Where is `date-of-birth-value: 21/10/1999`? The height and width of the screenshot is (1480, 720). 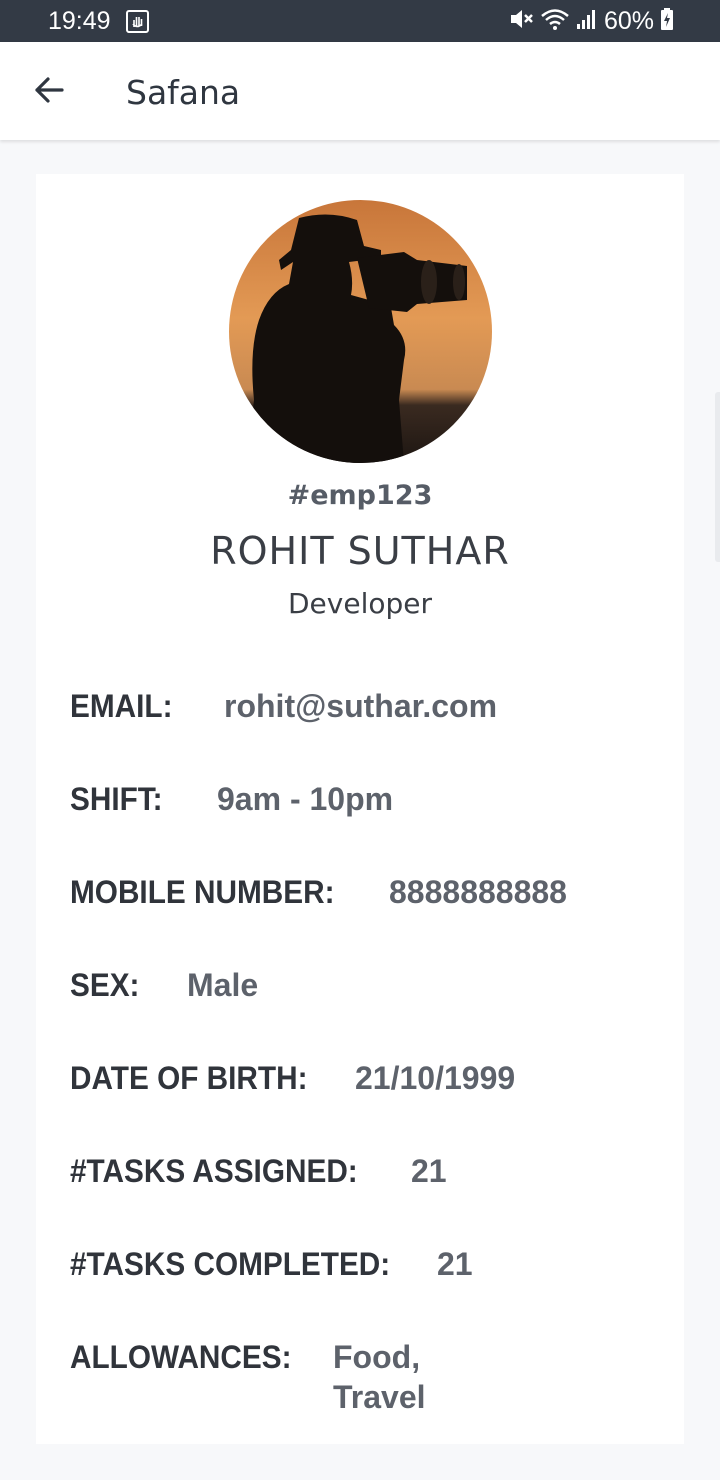 date-of-birth-value: 21/10/1999 is located at coordinates (435, 1078).